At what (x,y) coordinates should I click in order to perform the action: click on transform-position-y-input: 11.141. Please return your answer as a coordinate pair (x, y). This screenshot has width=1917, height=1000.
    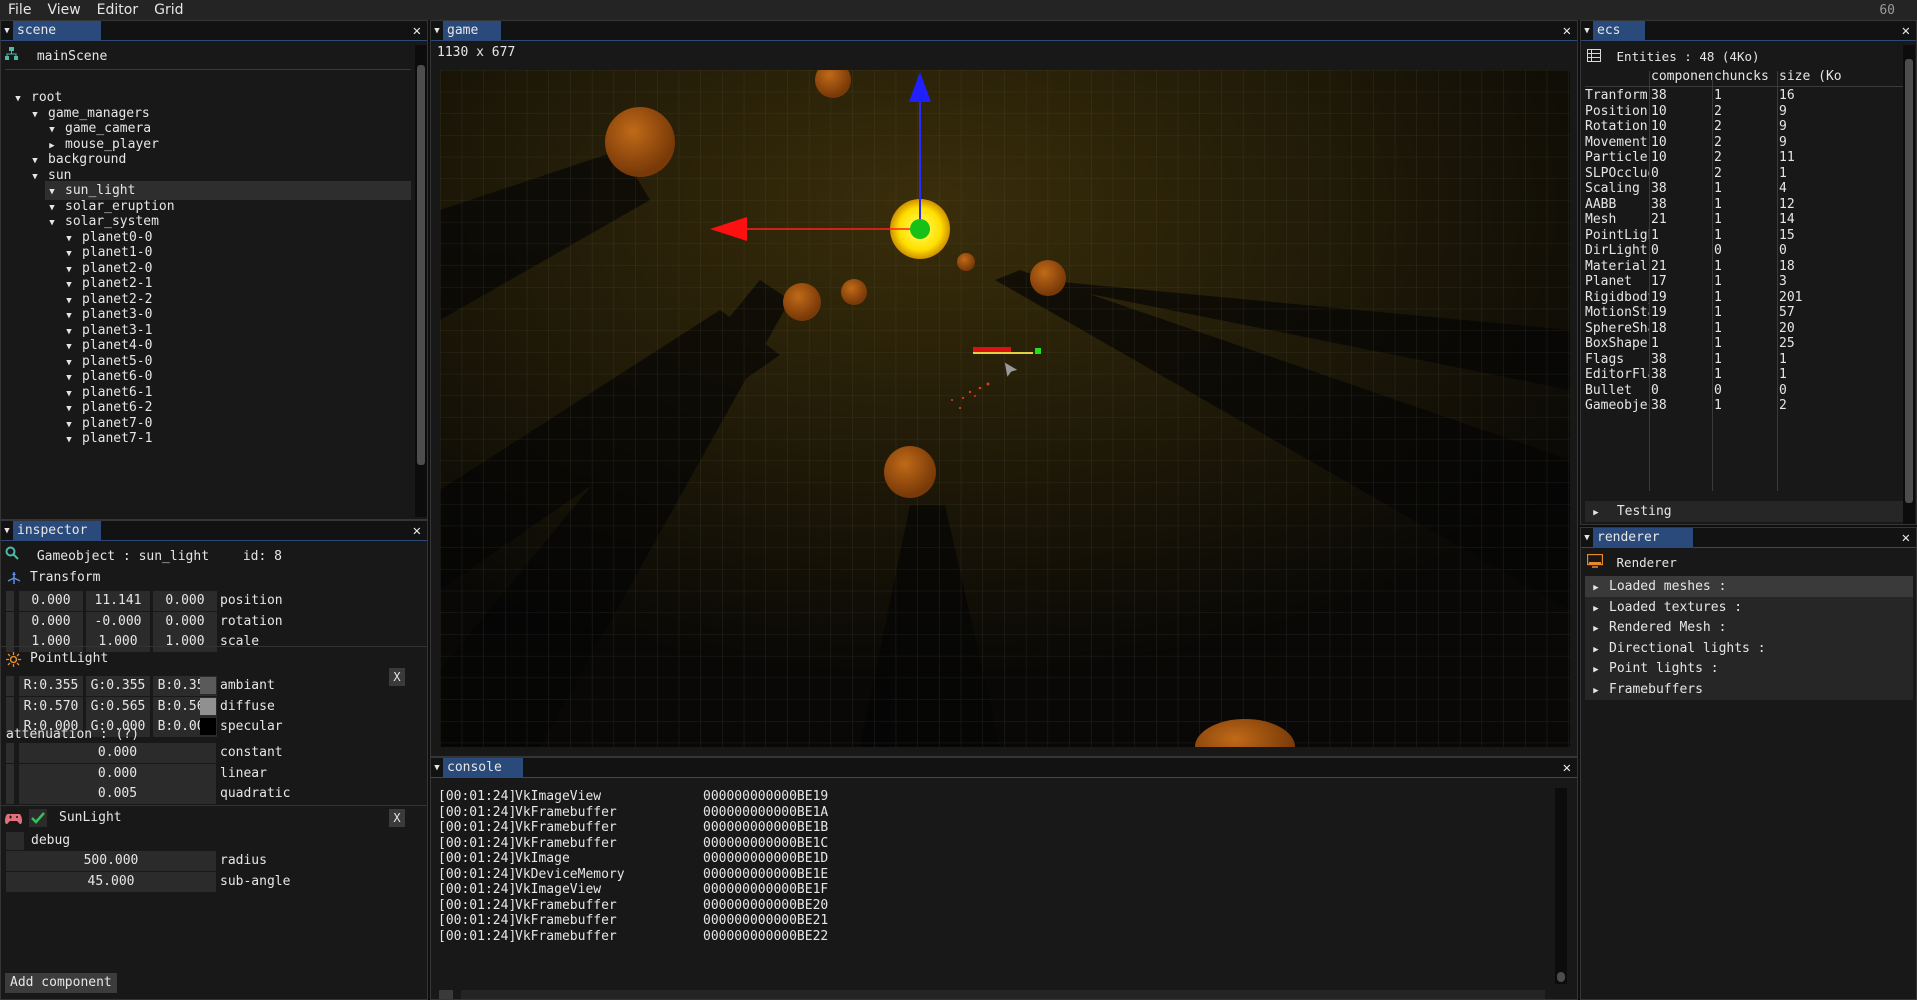
    Looking at the image, I should click on (118, 601).